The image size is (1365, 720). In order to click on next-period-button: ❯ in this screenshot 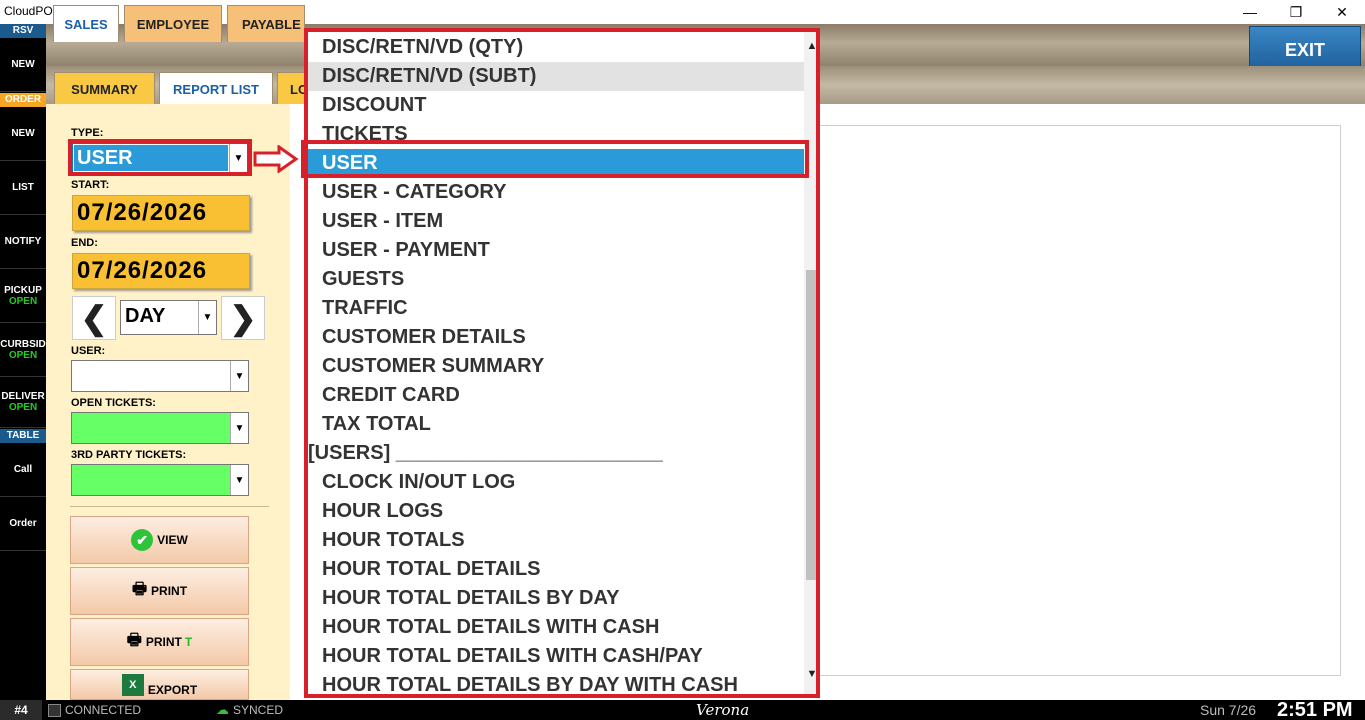, I will do `click(243, 318)`.